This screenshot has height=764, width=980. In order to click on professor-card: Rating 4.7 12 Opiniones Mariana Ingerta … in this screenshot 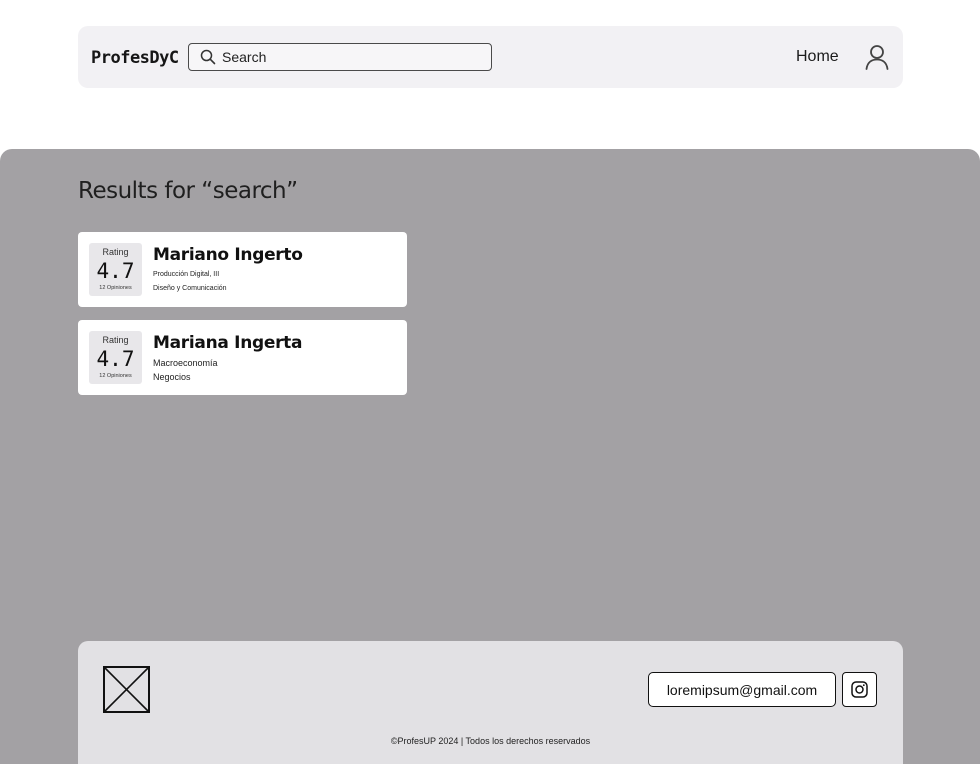, I will do `click(242, 357)`.